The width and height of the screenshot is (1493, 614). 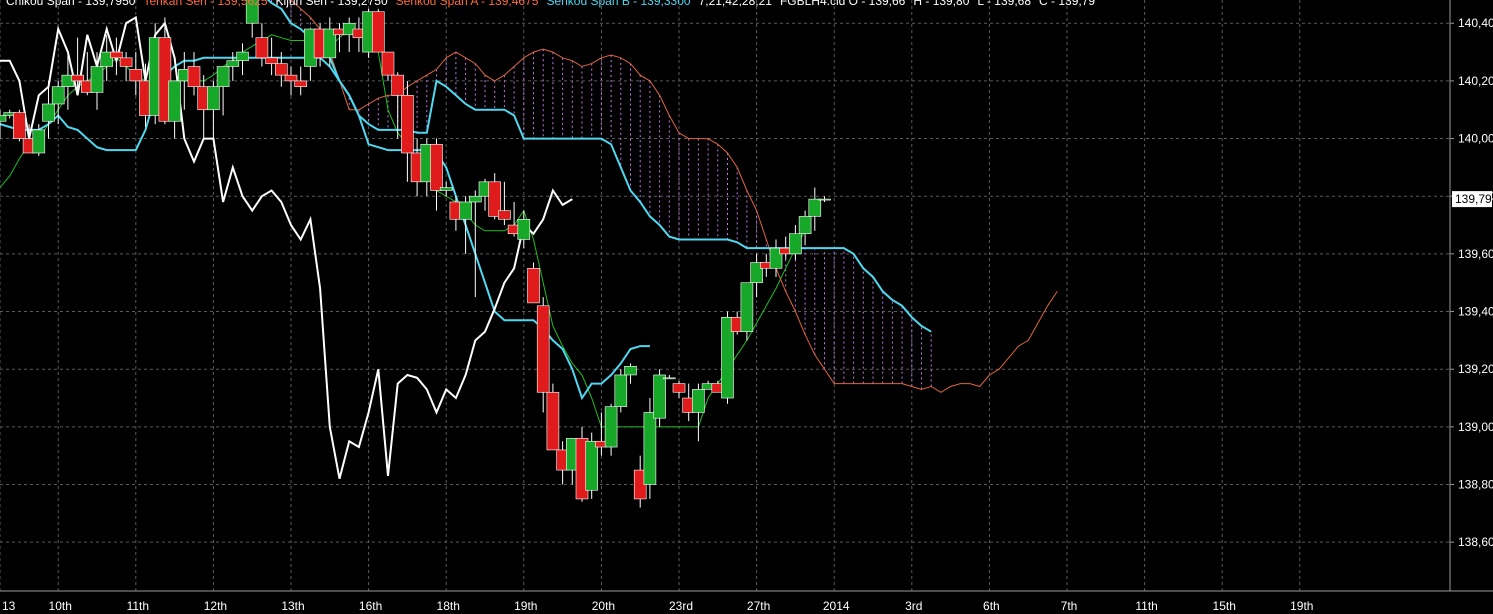 What do you see at coordinates (1475, 23) in the screenshot?
I see `y-tick-label: 140,40` at bounding box center [1475, 23].